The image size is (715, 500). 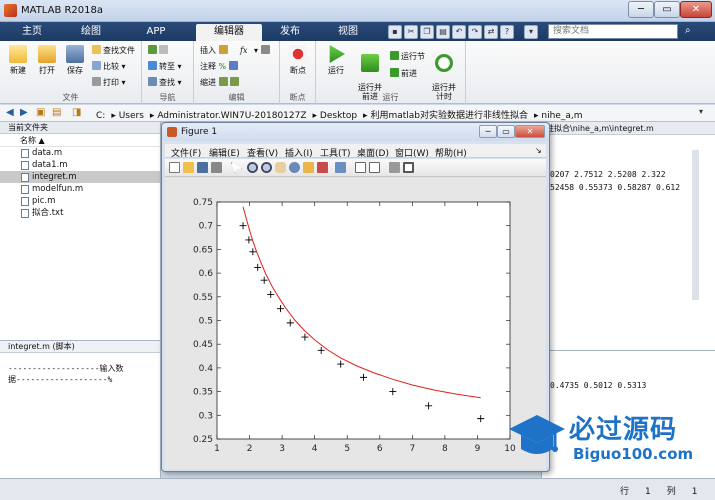 What do you see at coordinates (75, 60) in the screenshot?
I see `save-button: 保存` at bounding box center [75, 60].